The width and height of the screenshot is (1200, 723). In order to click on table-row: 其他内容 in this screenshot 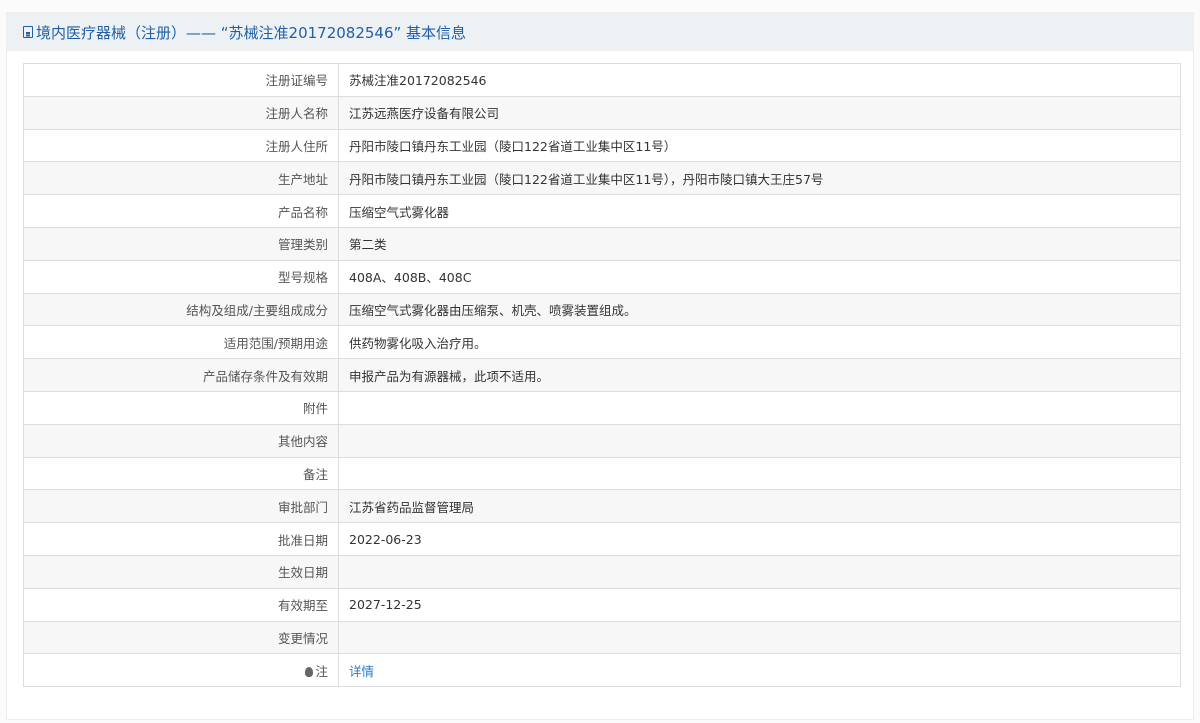, I will do `click(602, 440)`.